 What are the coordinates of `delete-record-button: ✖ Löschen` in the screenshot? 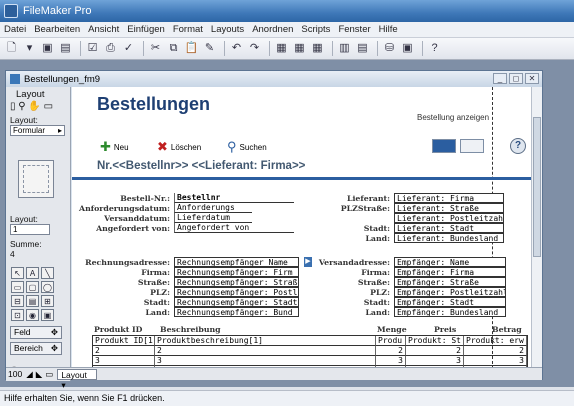 It's located at (179, 147).